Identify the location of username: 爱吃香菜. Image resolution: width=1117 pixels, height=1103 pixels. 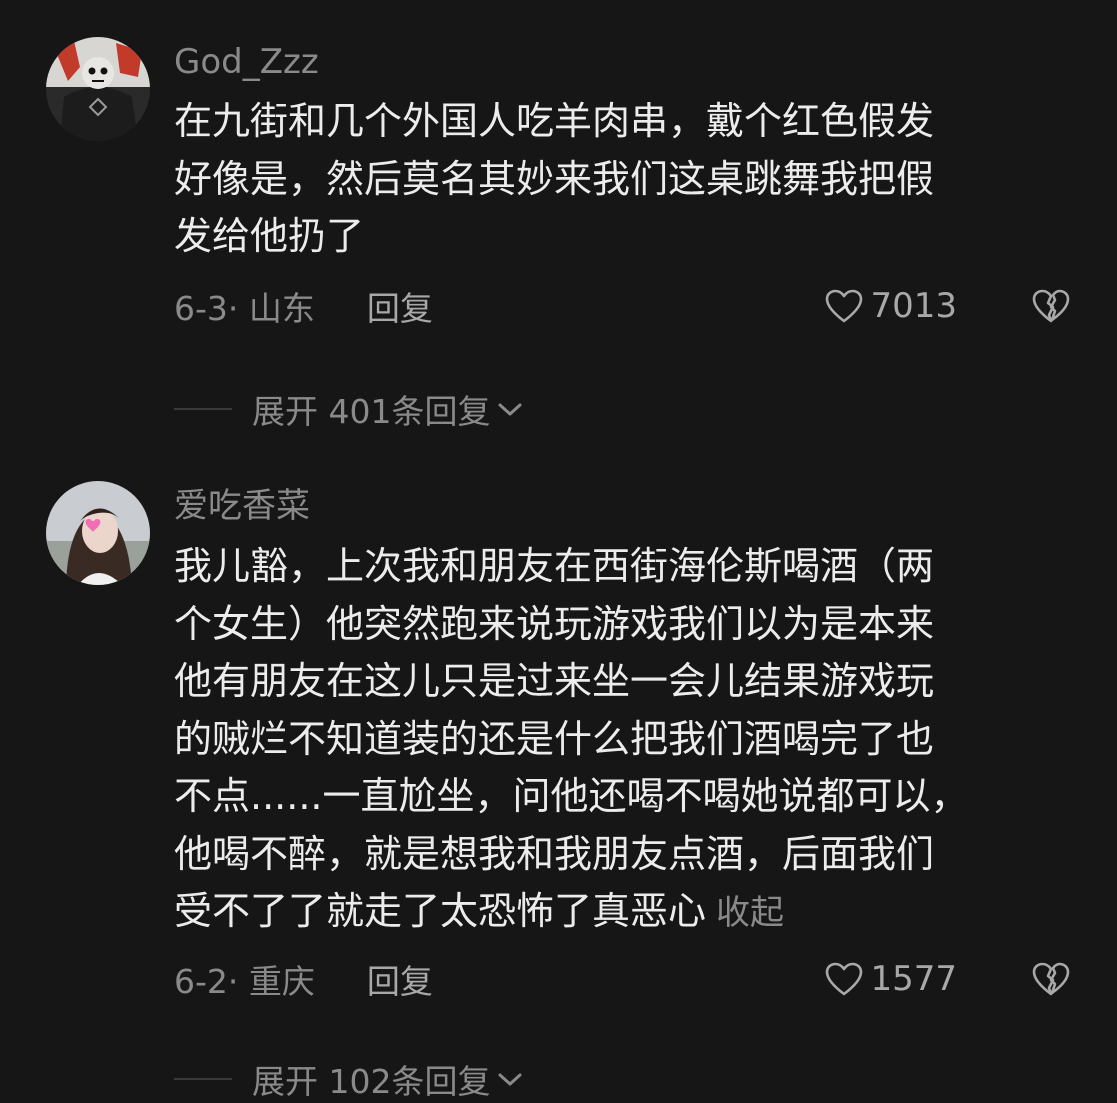
(242, 506).